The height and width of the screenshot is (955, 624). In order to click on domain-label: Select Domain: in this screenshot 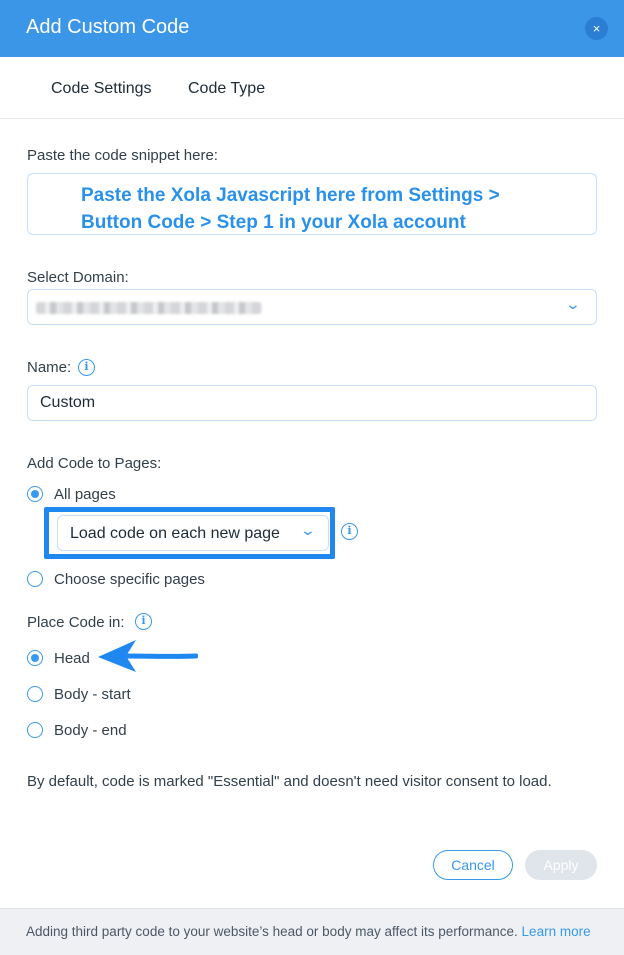, I will do `click(78, 277)`.